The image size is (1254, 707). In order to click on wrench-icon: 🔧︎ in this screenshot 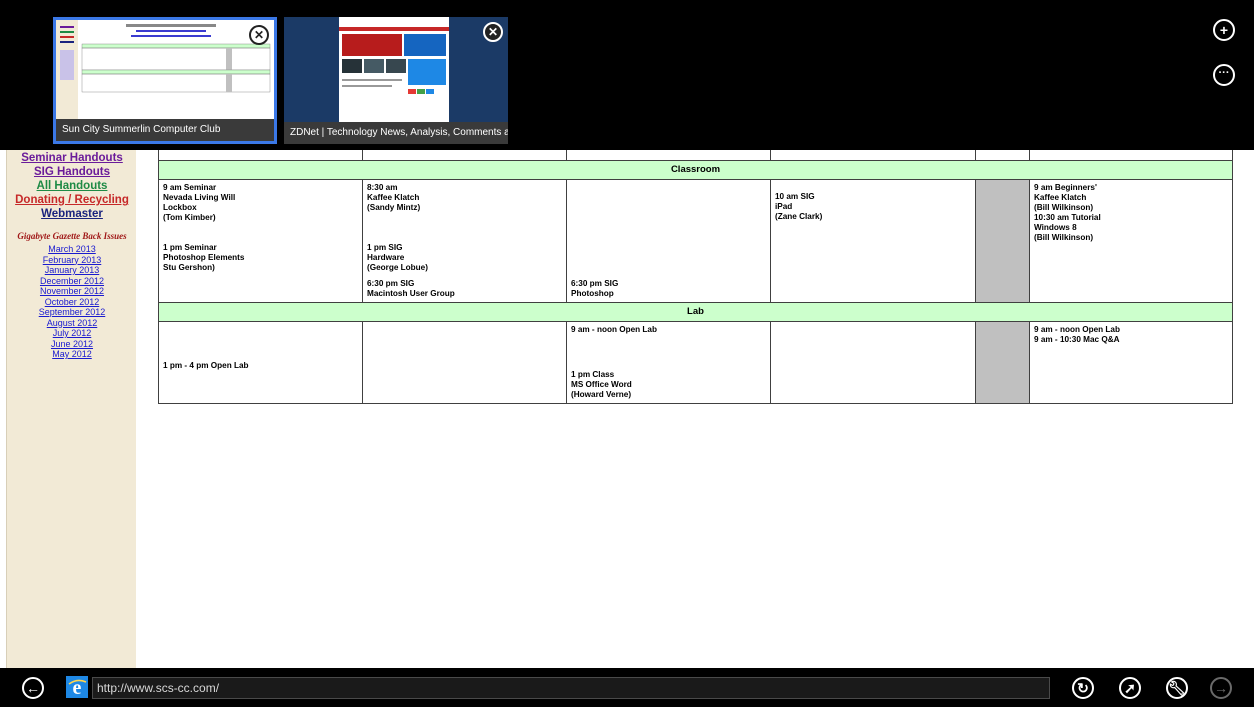, I will do `click(1177, 688)`.